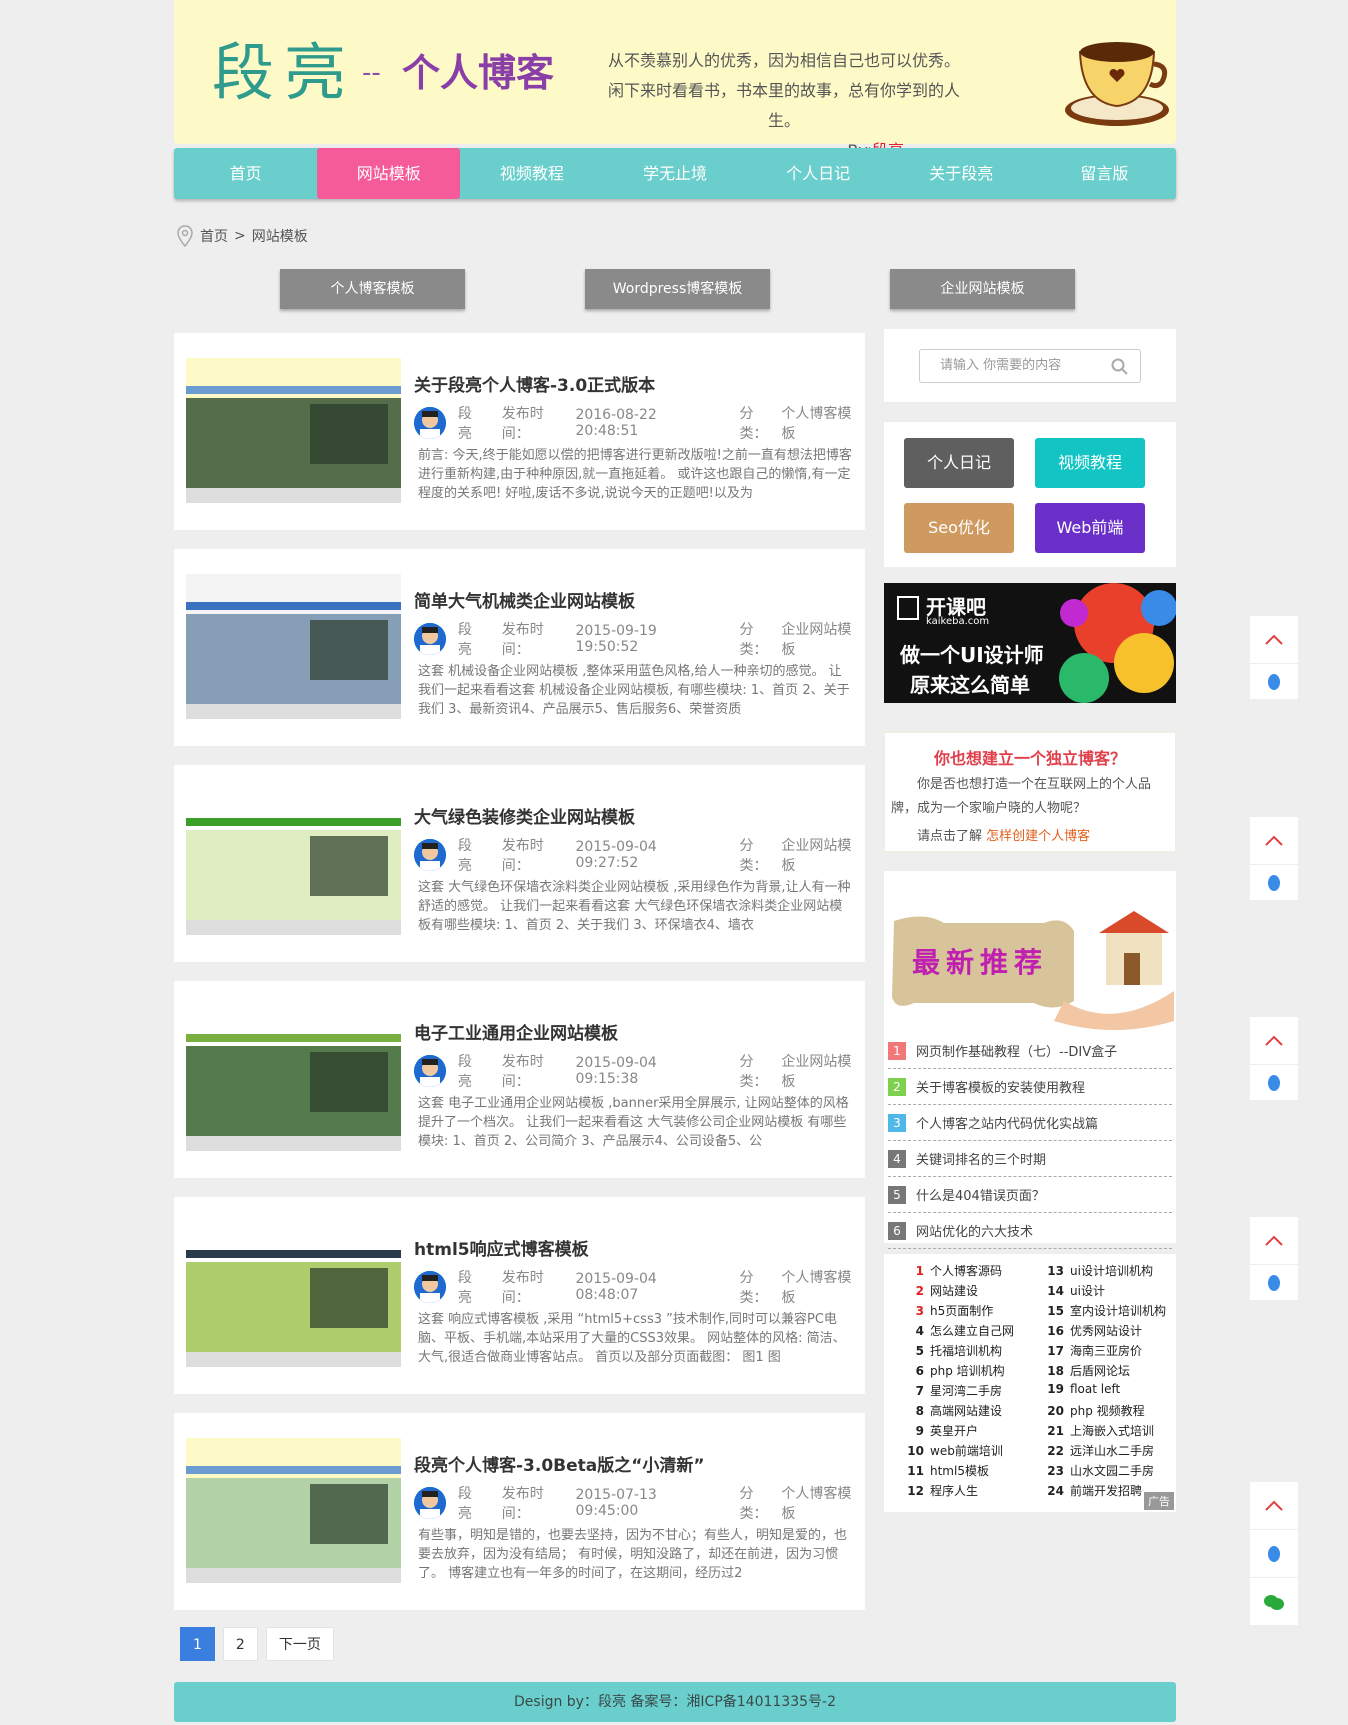 This screenshot has height=1725, width=1348. Describe the element at coordinates (677, 289) in the screenshot. I see `wordpress-template-button: Wordpress博客模板` at that location.